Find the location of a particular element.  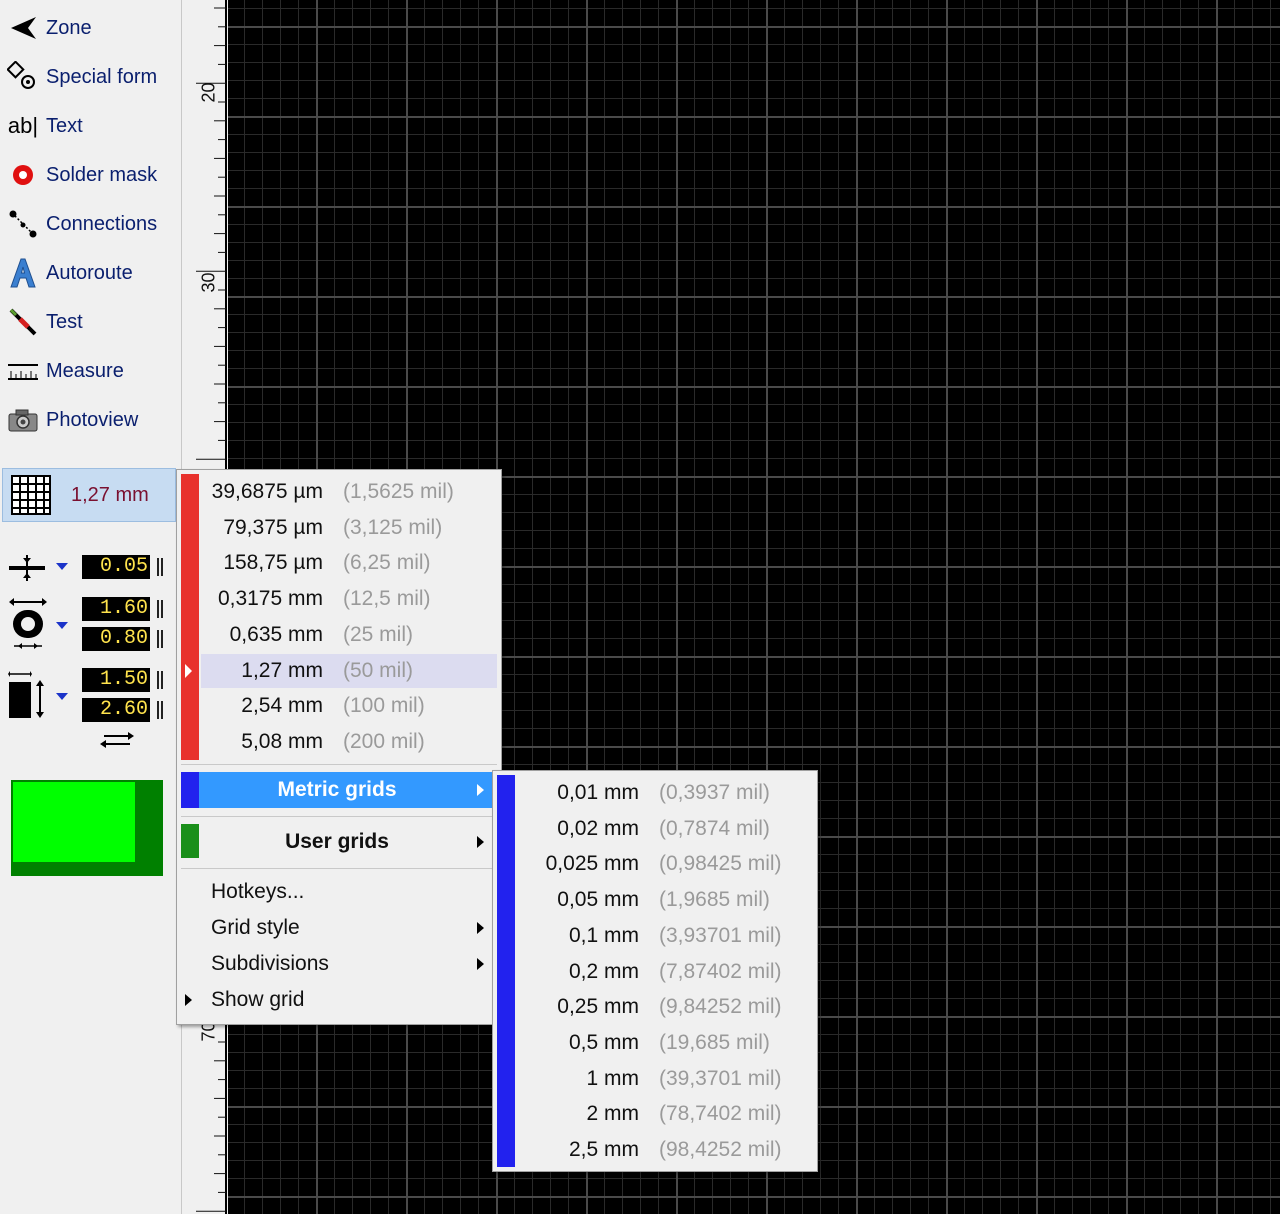

grid-option-value: 2,54 mm is located at coordinates (282, 706).